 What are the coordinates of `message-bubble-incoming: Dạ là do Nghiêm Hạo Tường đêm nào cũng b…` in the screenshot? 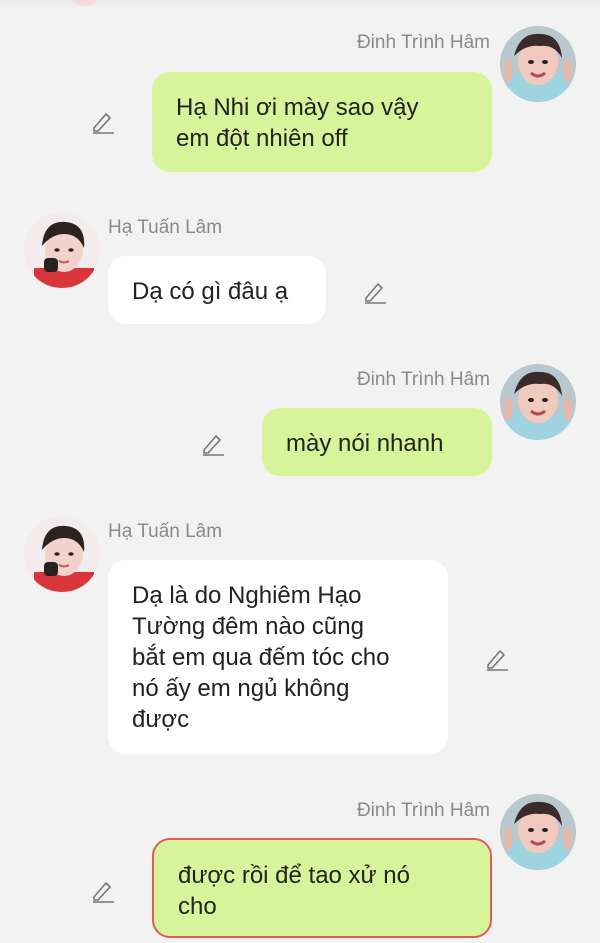 It's located at (278, 657).